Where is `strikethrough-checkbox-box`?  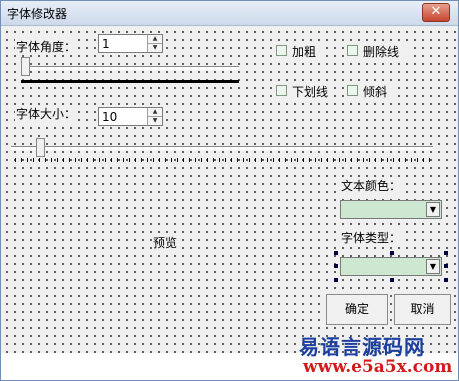 strikethrough-checkbox-box is located at coordinates (352, 50).